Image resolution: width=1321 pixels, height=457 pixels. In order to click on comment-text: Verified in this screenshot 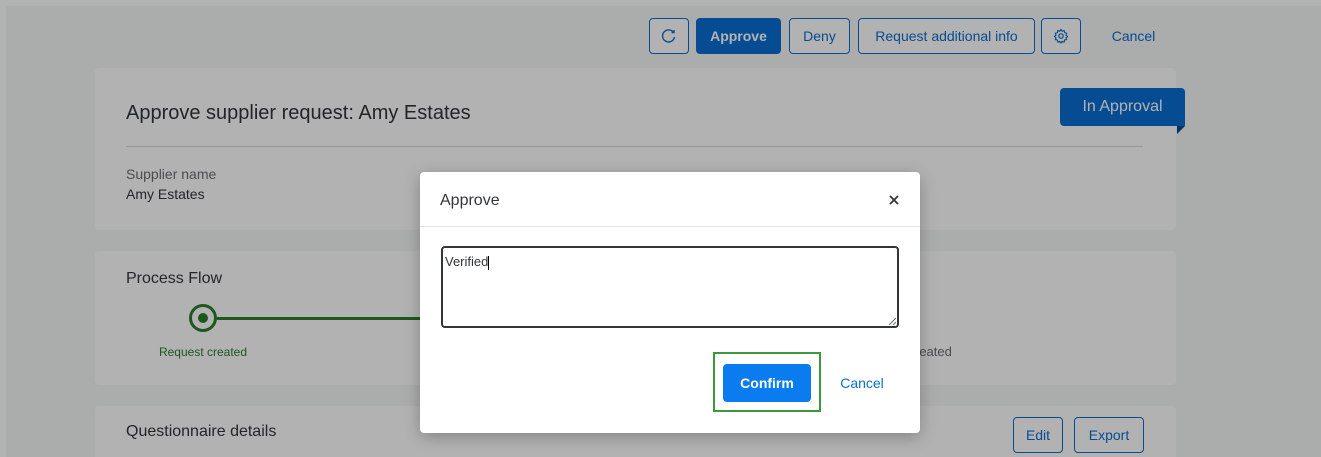, I will do `click(467, 261)`.